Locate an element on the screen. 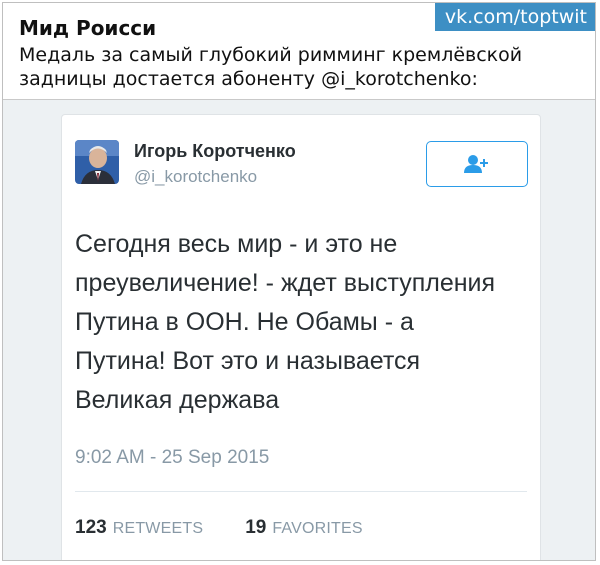 The width and height of the screenshot is (600, 565). post-author: Мид Роисси is located at coordinates (87, 28).